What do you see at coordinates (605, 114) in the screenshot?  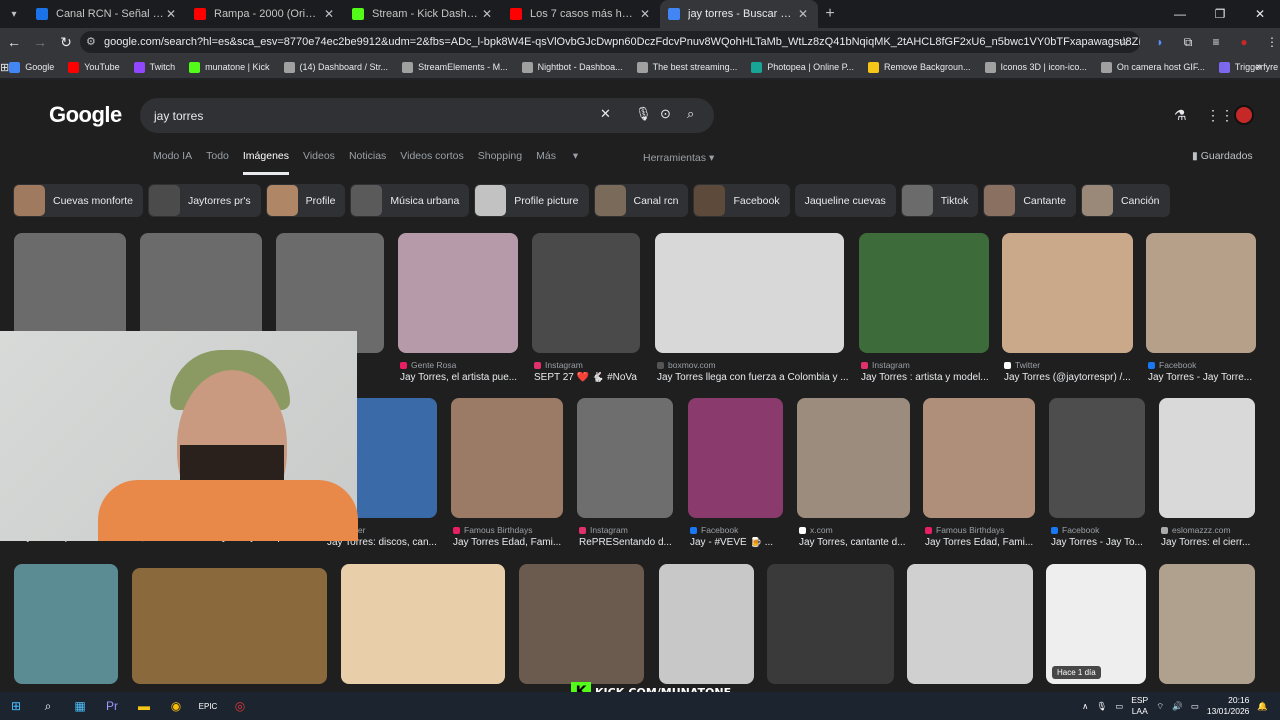 I see `clear-icon: ✕` at bounding box center [605, 114].